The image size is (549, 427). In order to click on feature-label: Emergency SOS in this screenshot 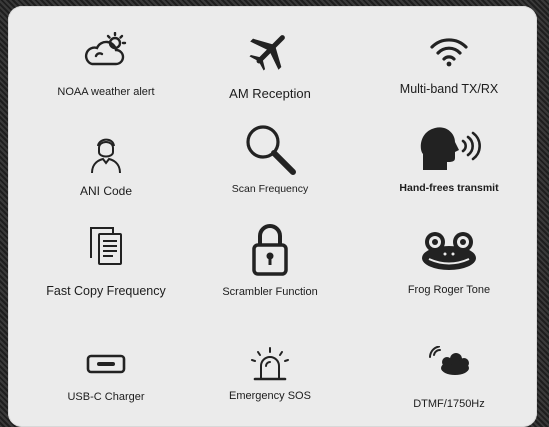, I will do `click(270, 396)`.